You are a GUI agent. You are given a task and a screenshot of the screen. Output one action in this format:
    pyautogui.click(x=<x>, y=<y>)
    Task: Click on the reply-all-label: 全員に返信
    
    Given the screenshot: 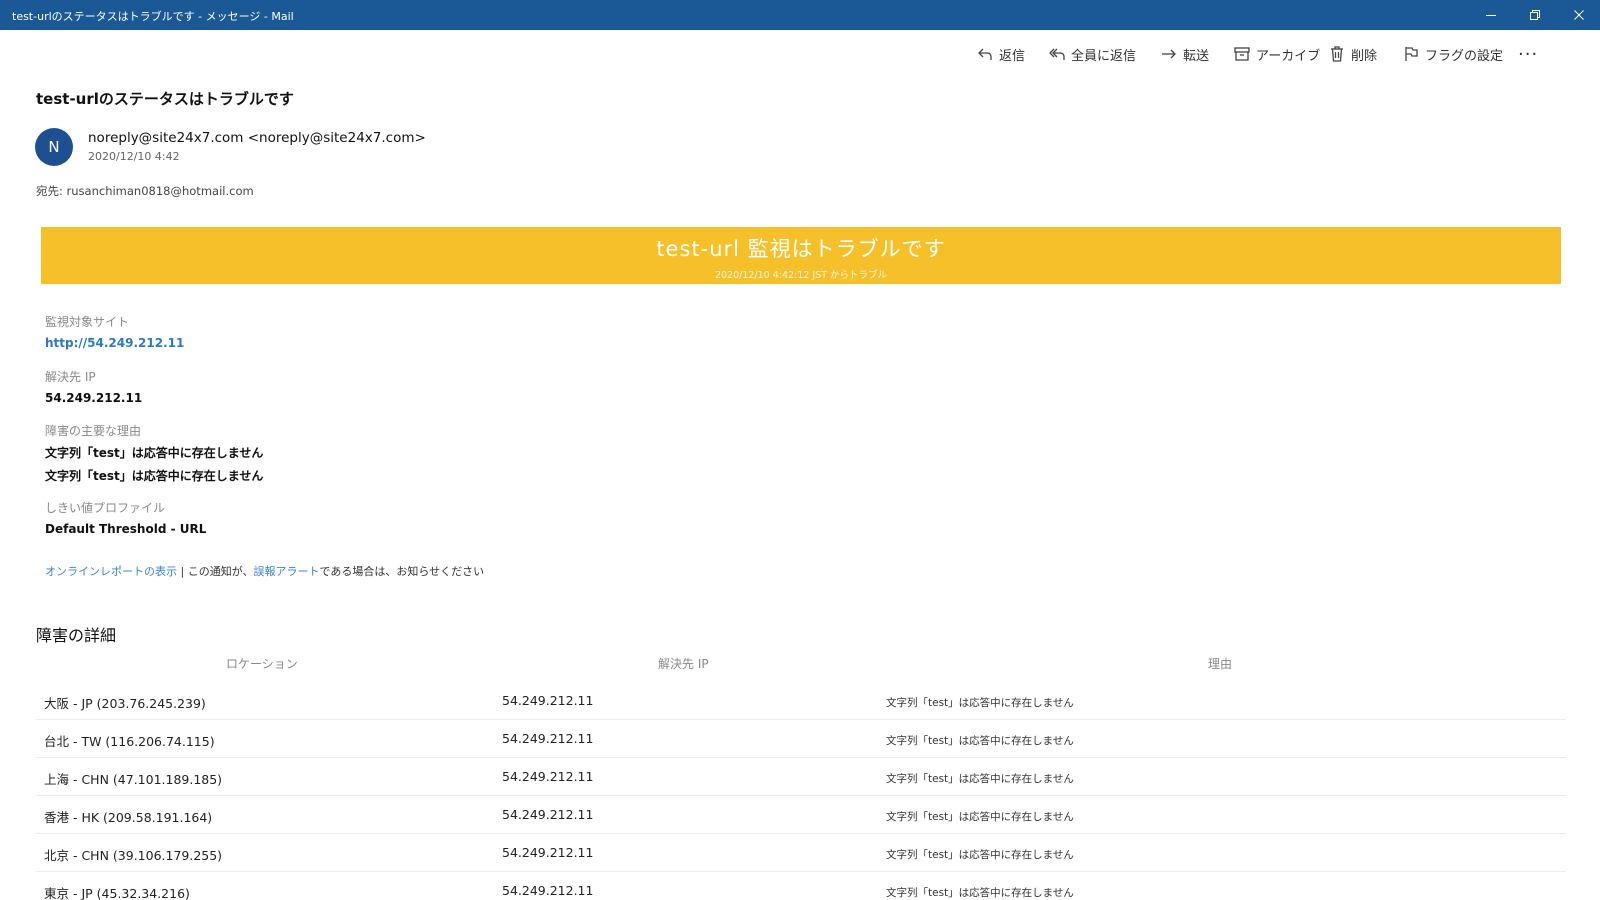 What is the action you would take?
    pyautogui.click(x=1104, y=56)
    